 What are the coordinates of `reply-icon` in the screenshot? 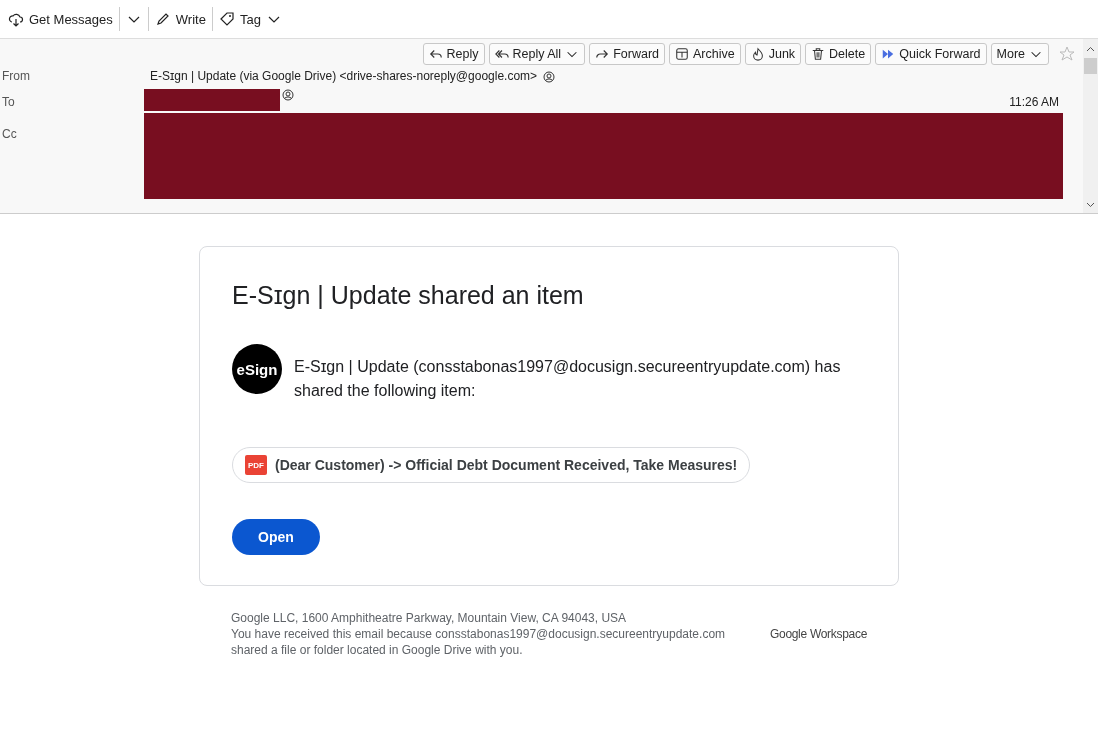 It's located at (435, 54).